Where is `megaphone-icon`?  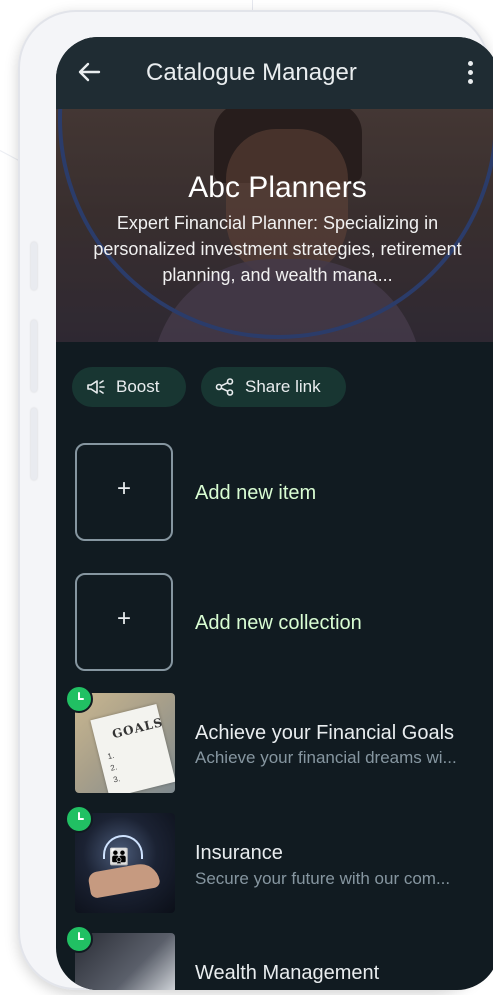
megaphone-icon is located at coordinates (96, 387).